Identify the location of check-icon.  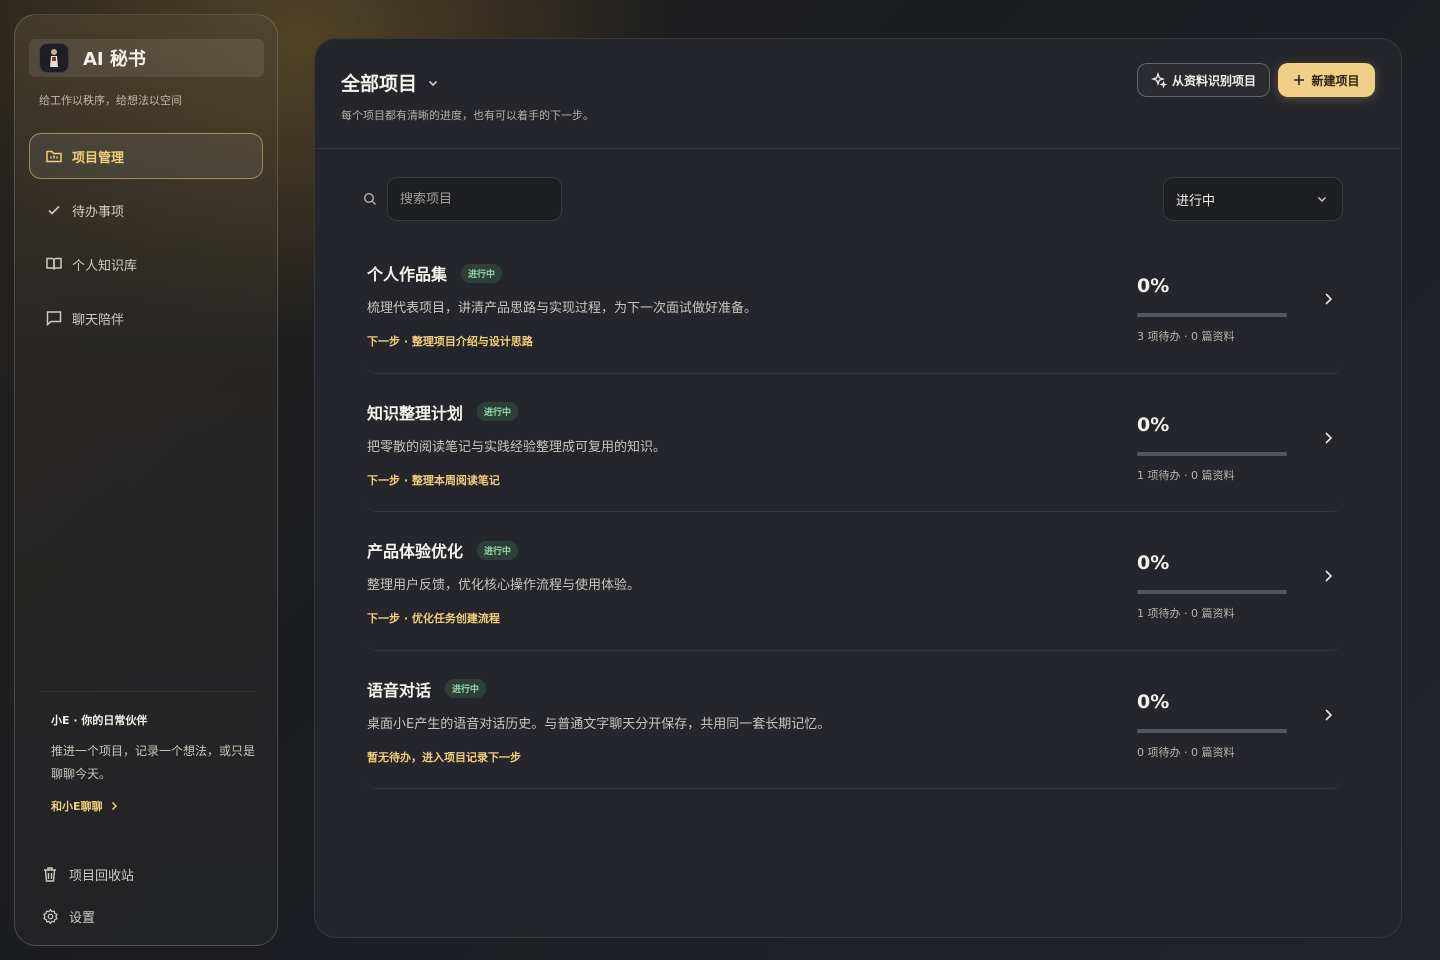
(54, 210).